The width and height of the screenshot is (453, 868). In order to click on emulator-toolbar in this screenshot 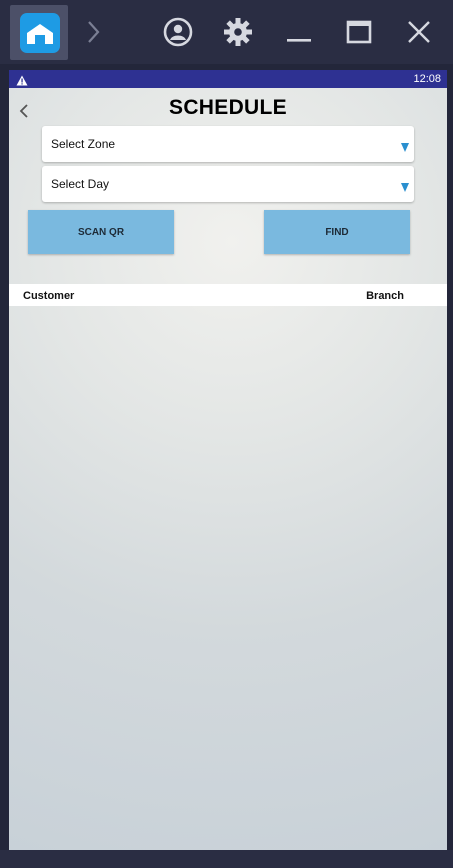, I will do `click(226, 32)`.